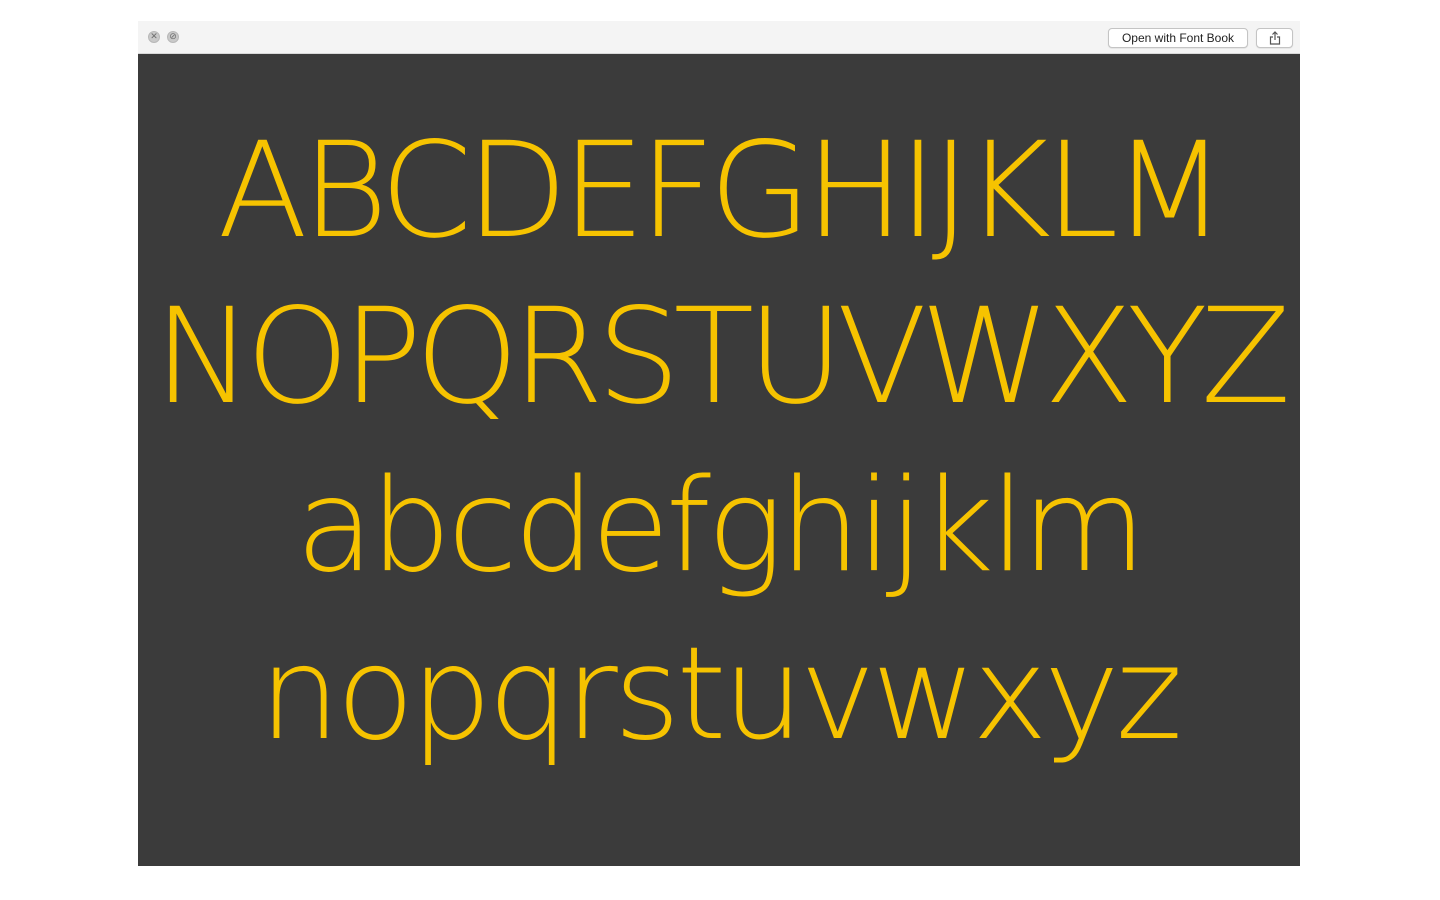 The height and width of the screenshot is (900, 1440). I want to click on title-bar: ✕ ⊘ Open with Font Book, so click(719, 37).